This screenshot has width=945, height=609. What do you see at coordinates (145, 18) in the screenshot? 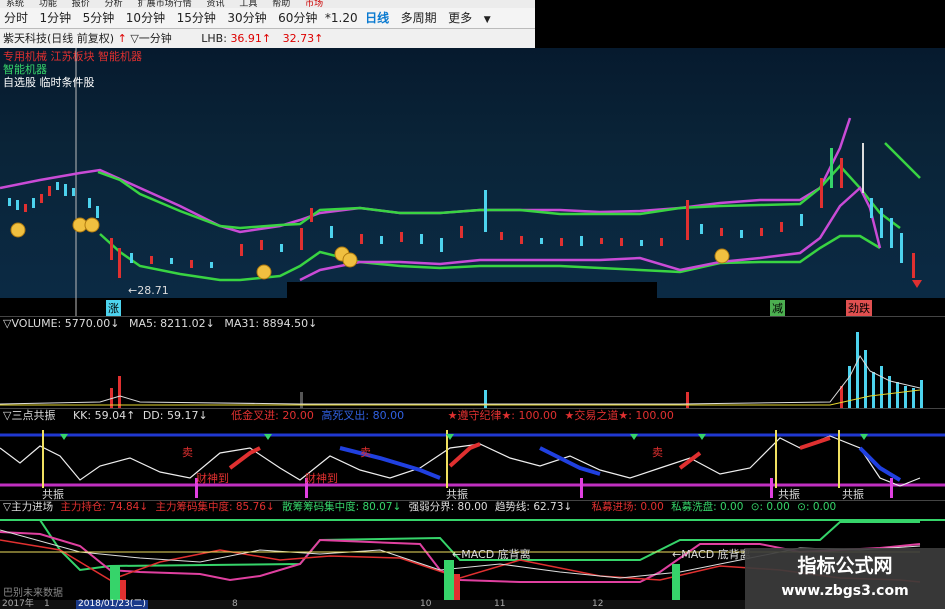
I see `period-10min: 10分钟` at bounding box center [145, 18].